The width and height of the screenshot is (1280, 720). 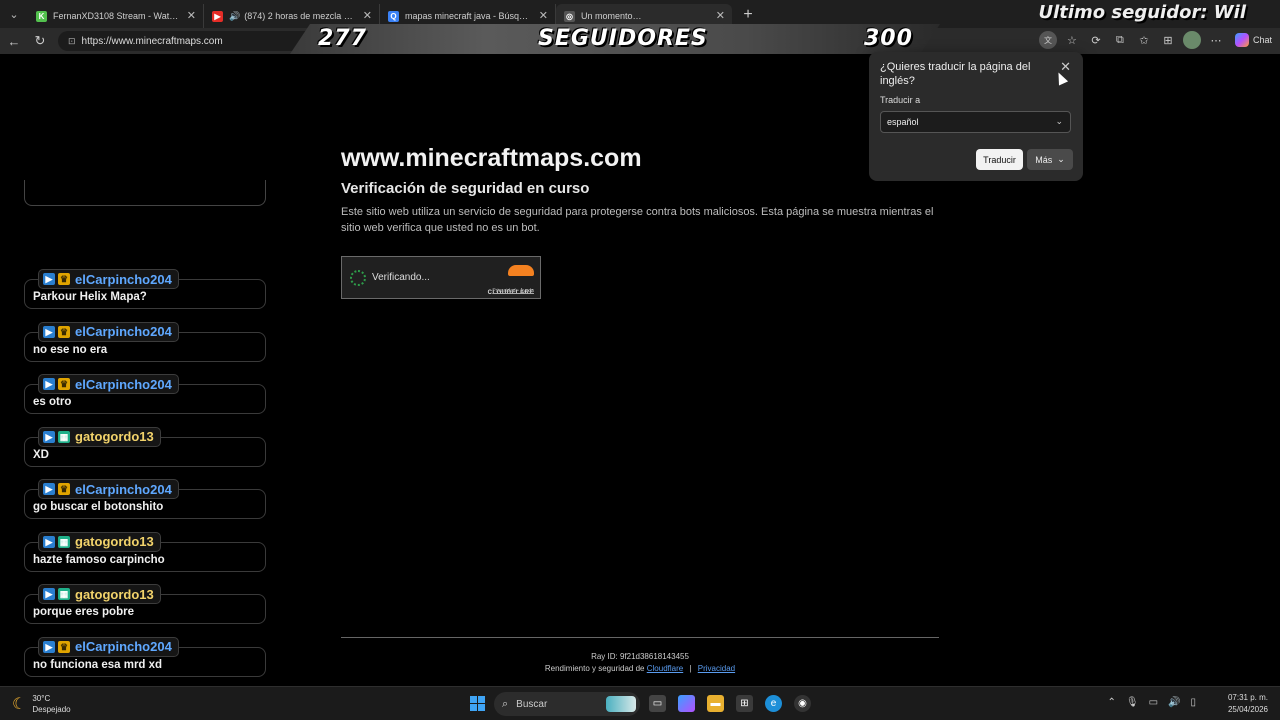 What do you see at coordinates (145, 193) in the screenshot?
I see `chat-message-partial` at bounding box center [145, 193].